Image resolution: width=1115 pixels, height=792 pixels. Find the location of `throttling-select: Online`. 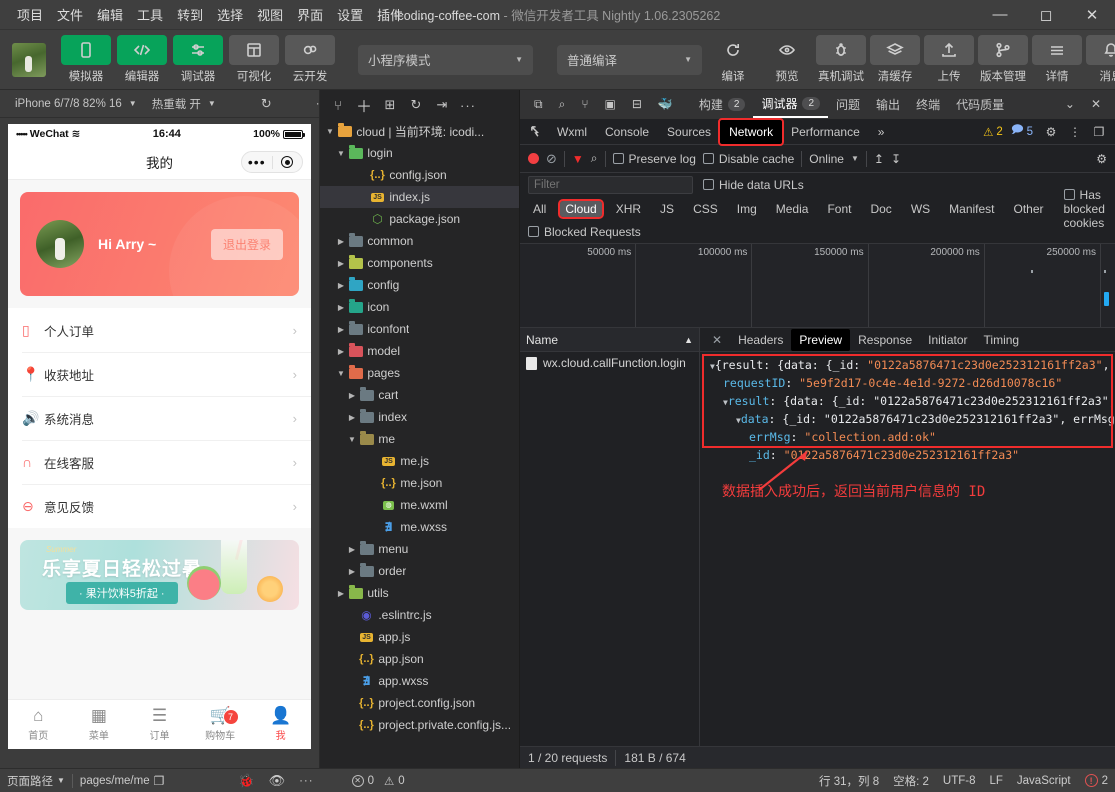

throttling-select: Online is located at coordinates (826, 159).